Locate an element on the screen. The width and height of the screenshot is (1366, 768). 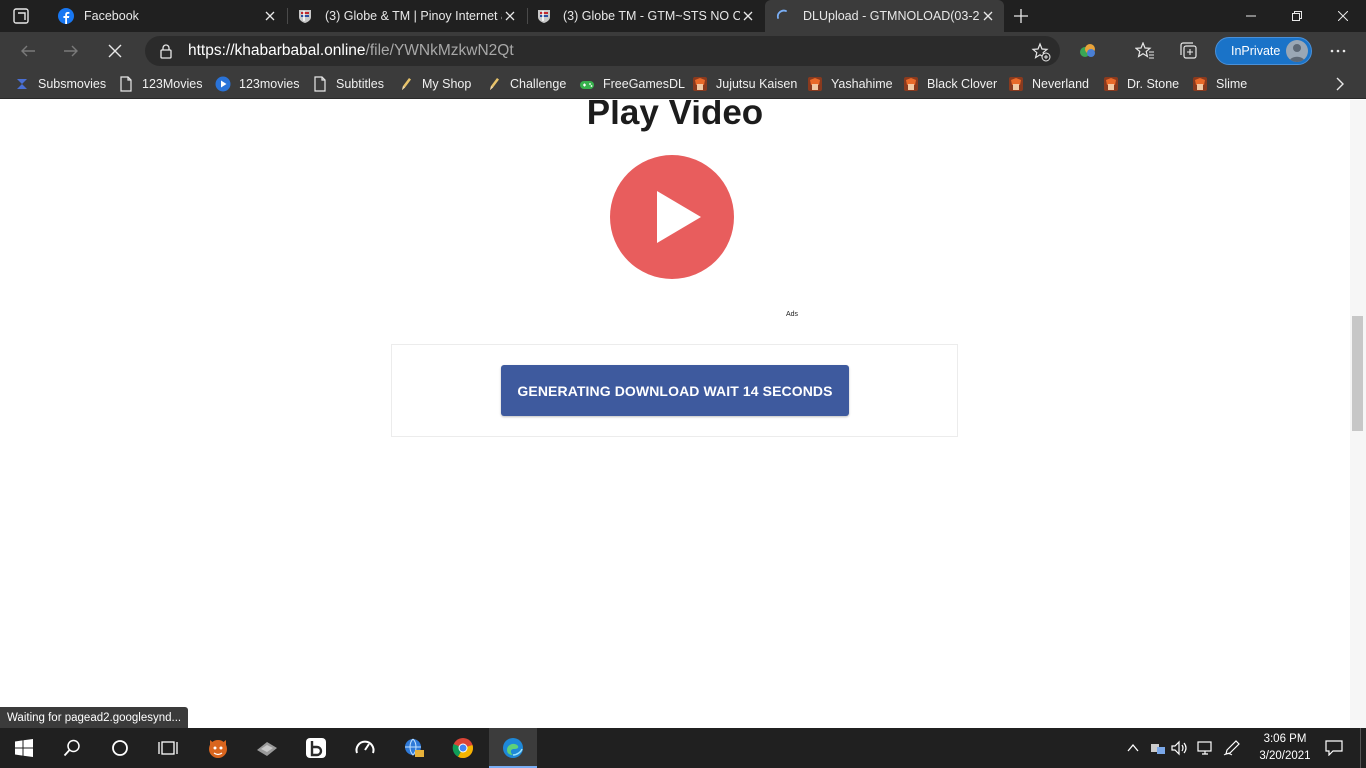
inprivate-button: InPrivate is located at coordinates (1263, 51).